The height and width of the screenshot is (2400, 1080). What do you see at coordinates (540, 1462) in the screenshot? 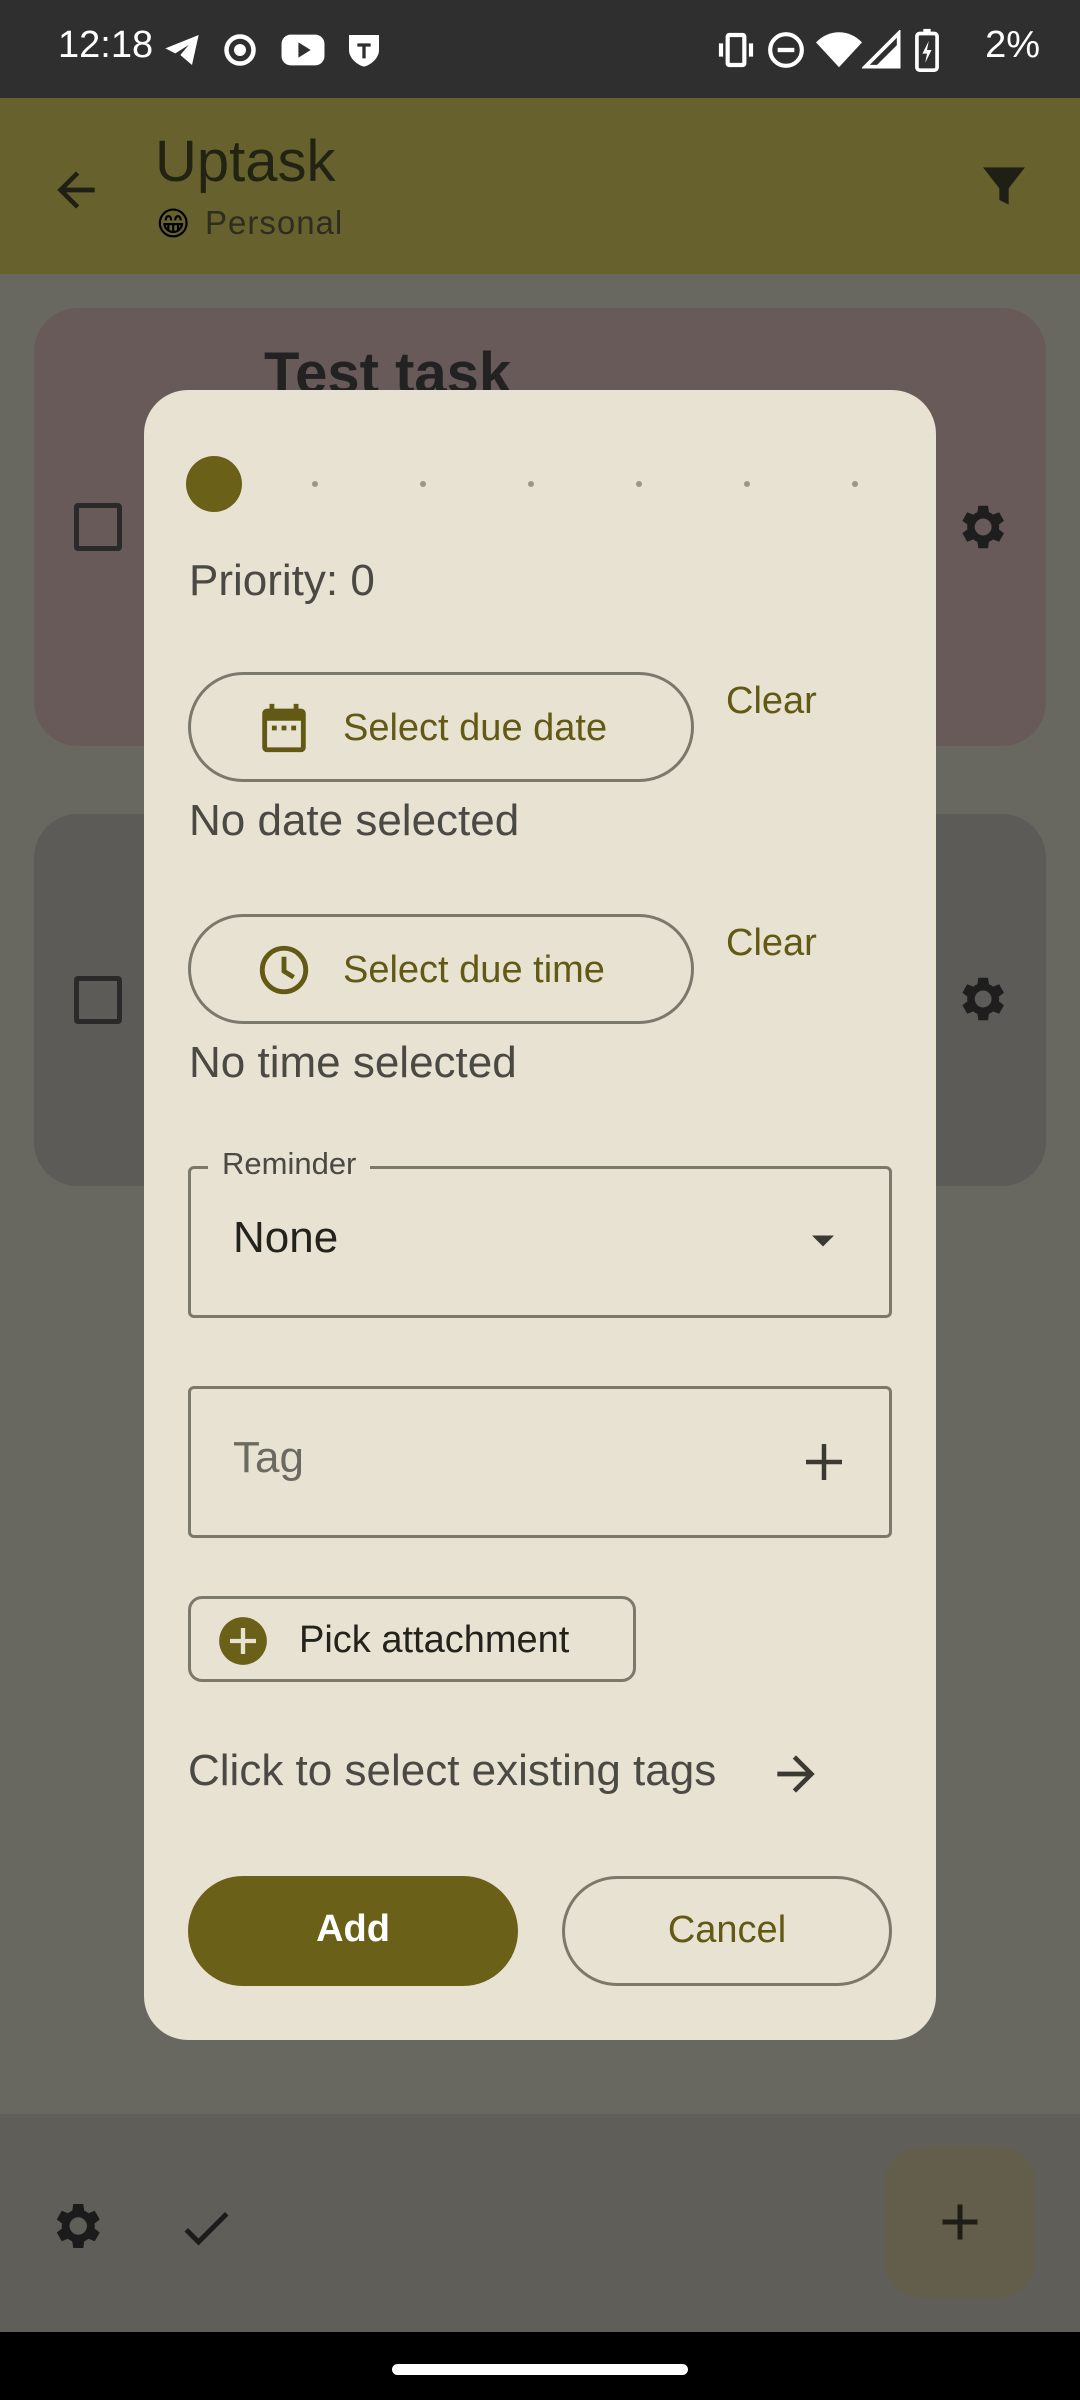
I see `tag-input: Tag` at bounding box center [540, 1462].